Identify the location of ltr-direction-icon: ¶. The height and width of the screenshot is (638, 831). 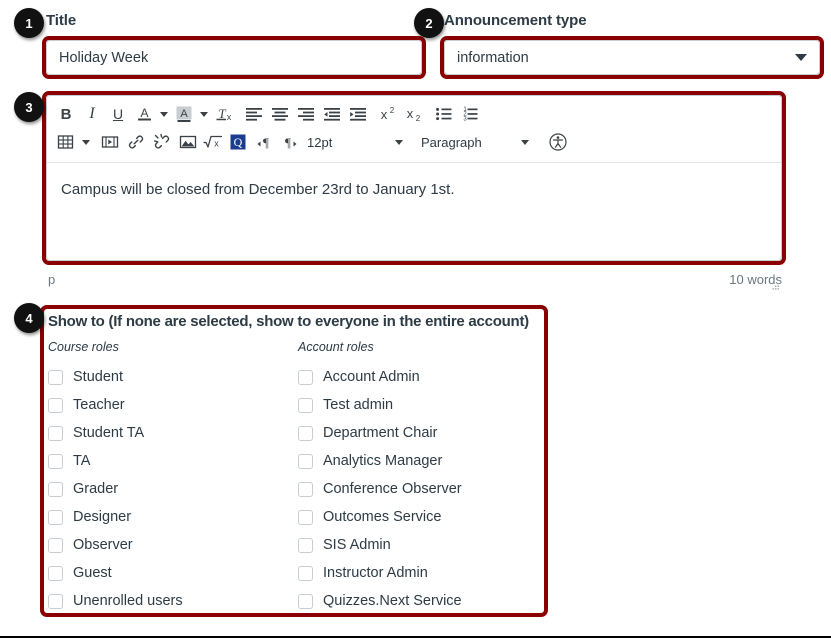
(264, 142).